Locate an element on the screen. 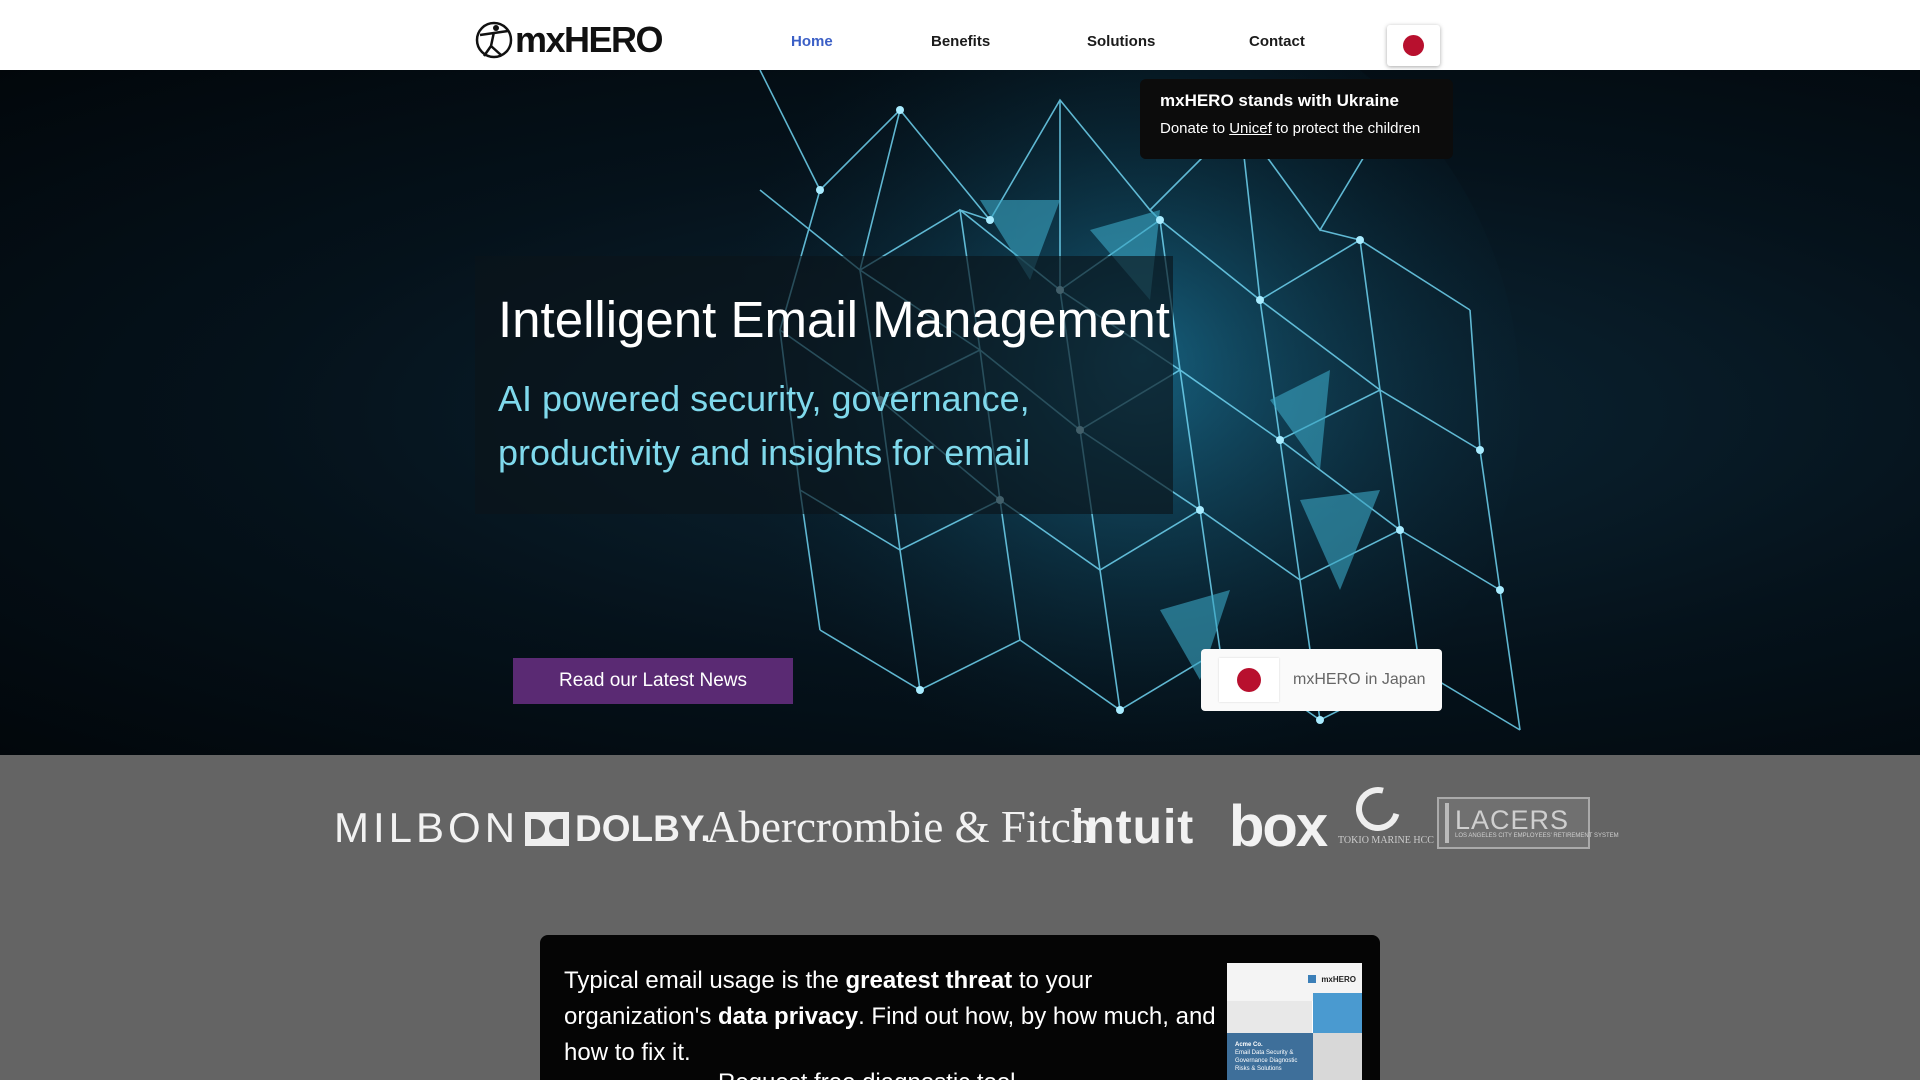 The width and height of the screenshot is (1920, 1080). lacers-mark-icon is located at coordinates (1447, 823).